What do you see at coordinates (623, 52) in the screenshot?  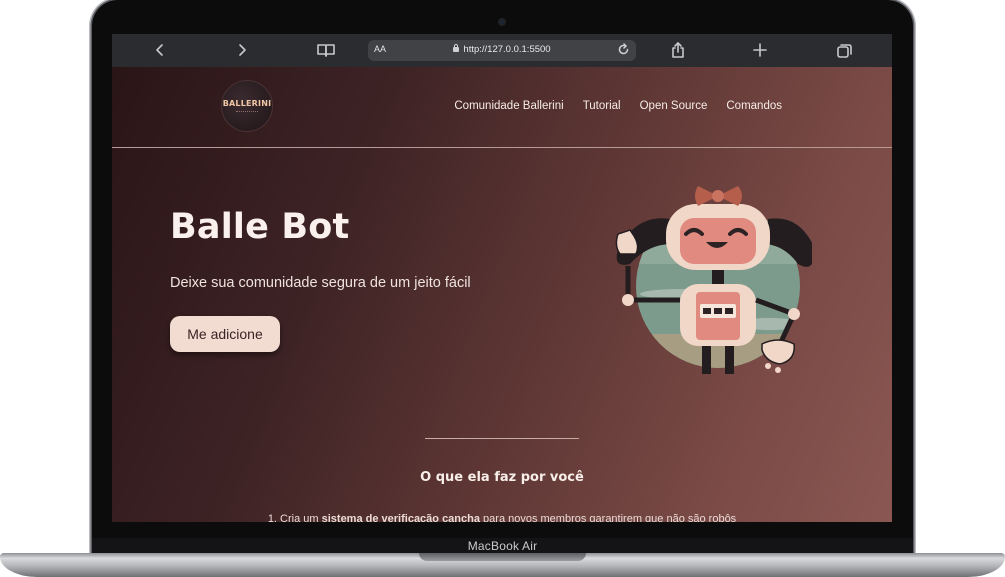 I see `reload-icon` at bounding box center [623, 52].